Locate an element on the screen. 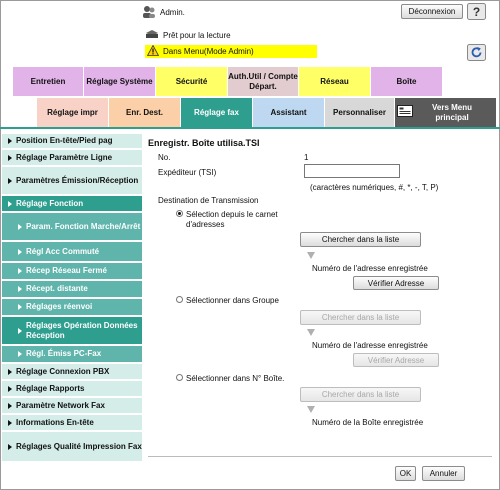  verify-address-button-1: Vérifier Adresse is located at coordinates (396, 283).